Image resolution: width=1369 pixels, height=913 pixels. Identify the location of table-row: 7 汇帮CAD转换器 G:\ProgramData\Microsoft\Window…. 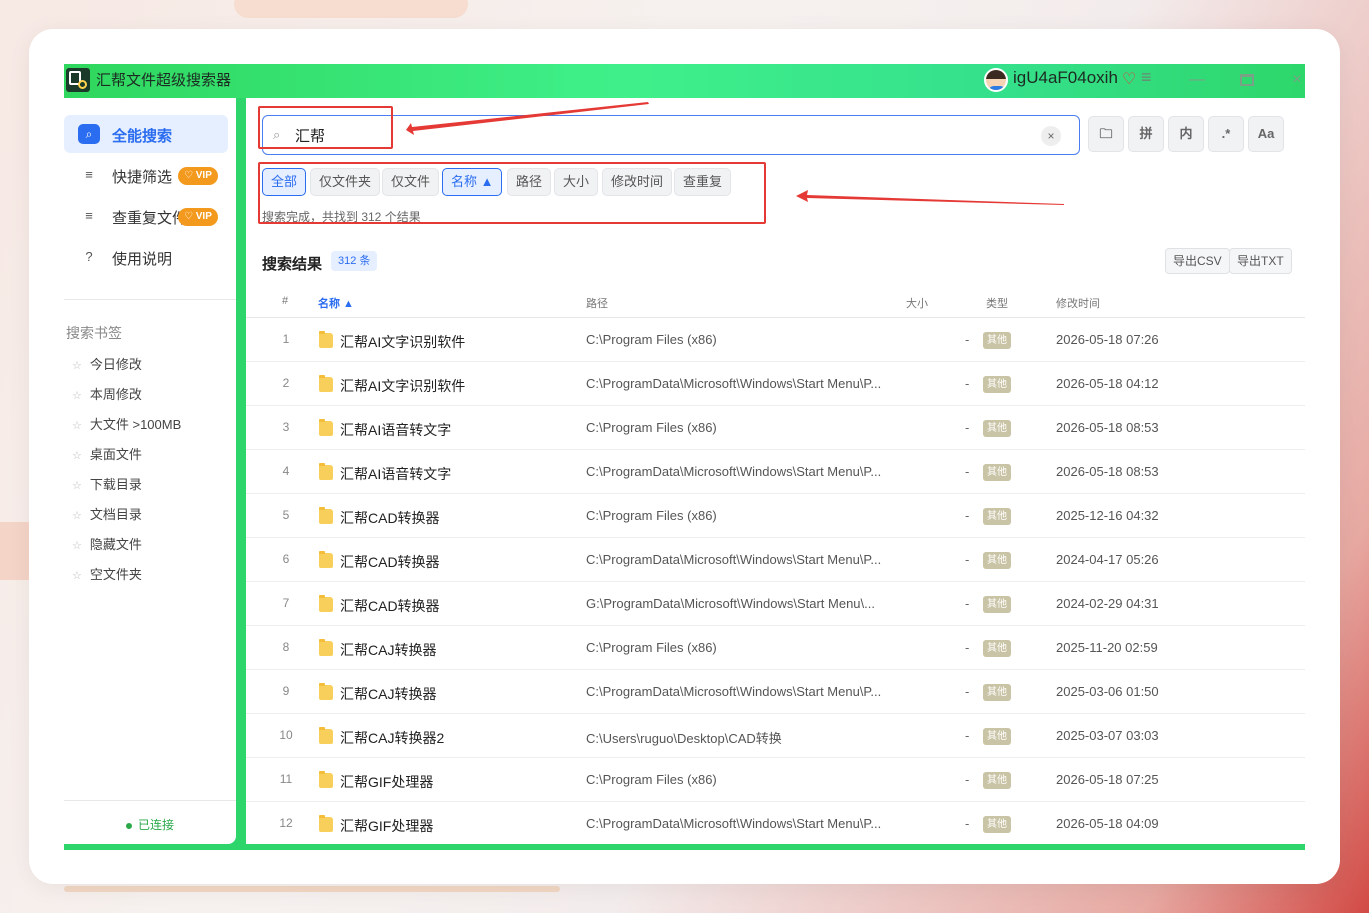
(775, 604).